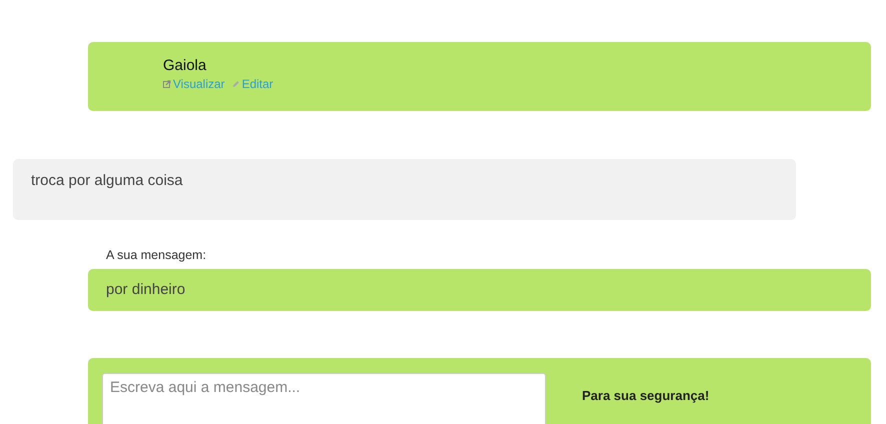  Describe the element at coordinates (107, 180) in the screenshot. I see `message-text: troca por alguma coisa` at that location.